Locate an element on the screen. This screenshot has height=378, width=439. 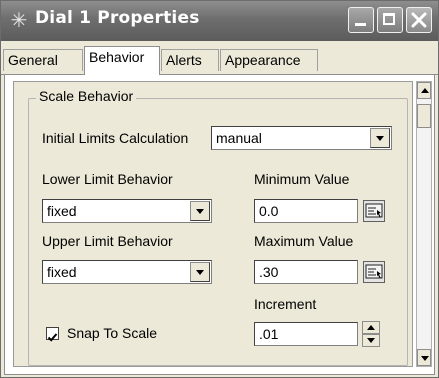
maximum-value-label: Maximum Value is located at coordinates (304, 241).